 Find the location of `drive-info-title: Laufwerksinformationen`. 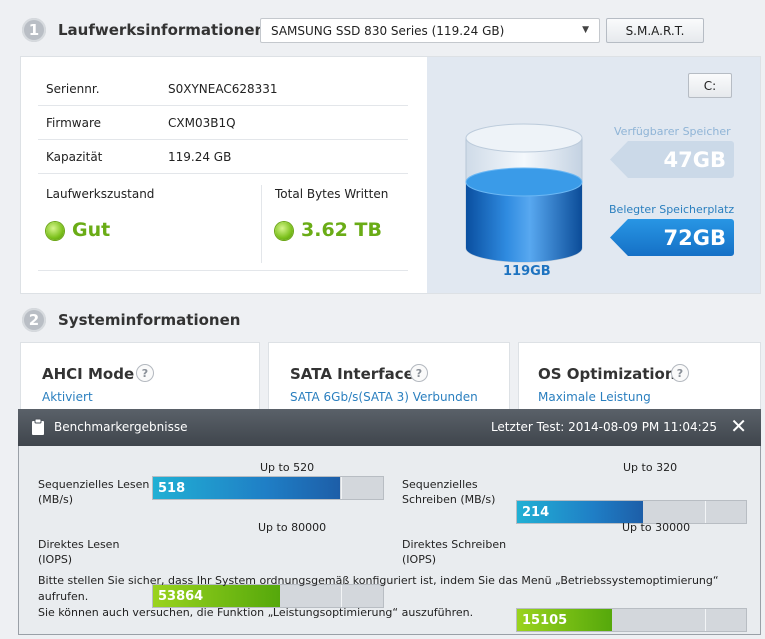

drive-info-title: Laufwerksinformationen is located at coordinates (162, 30).